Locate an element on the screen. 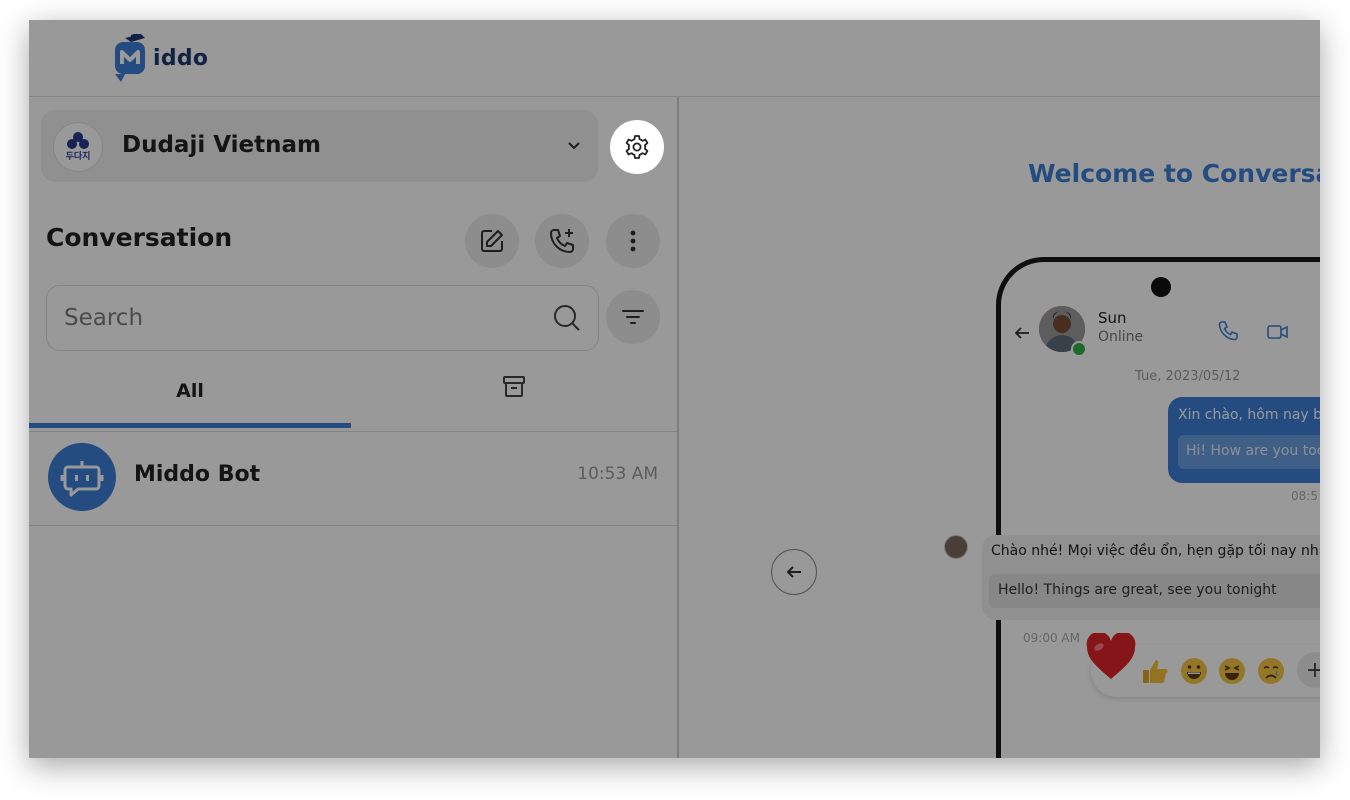 This screenshot has width=1350, height=800. outgoing-translation-box: Hi! How are you toc is located at coordinates (1249, 452).